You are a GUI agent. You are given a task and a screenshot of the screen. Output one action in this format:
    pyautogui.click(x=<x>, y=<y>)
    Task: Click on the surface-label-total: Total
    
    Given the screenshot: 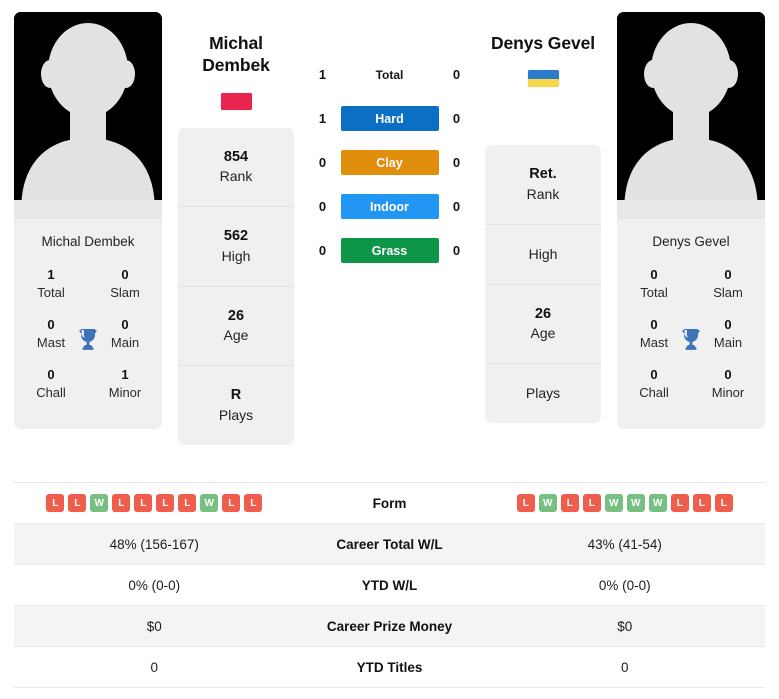 What is the action you would take?
    pyautogui.click(x=390, y=74)
    